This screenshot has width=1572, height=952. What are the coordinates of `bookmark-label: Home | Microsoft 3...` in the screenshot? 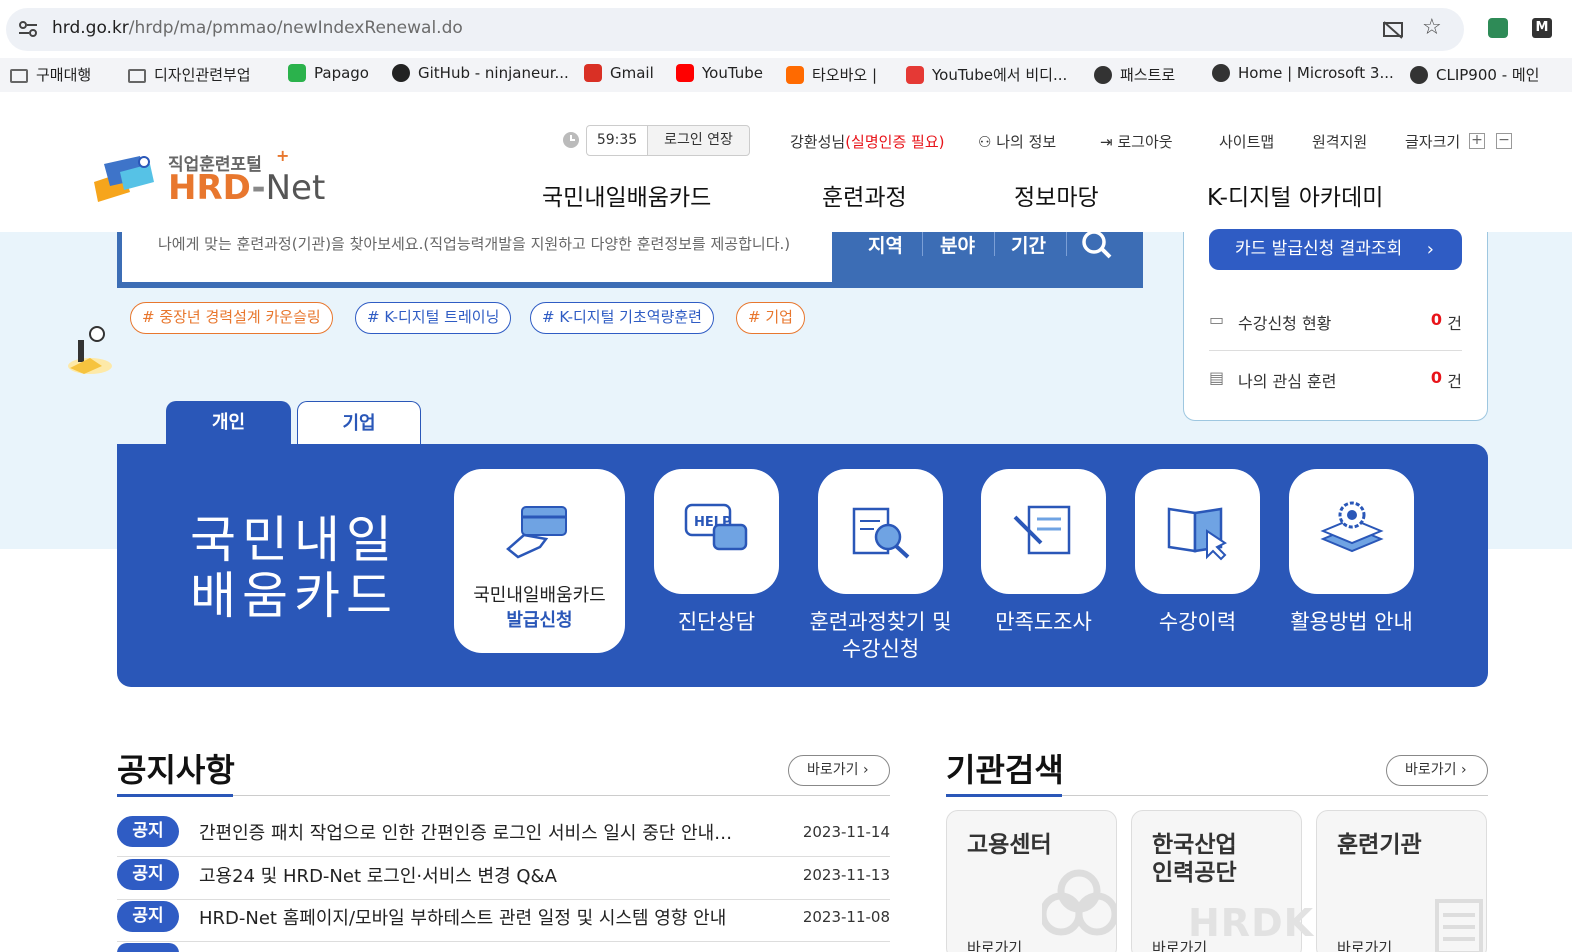 It's located at (1316, 73).